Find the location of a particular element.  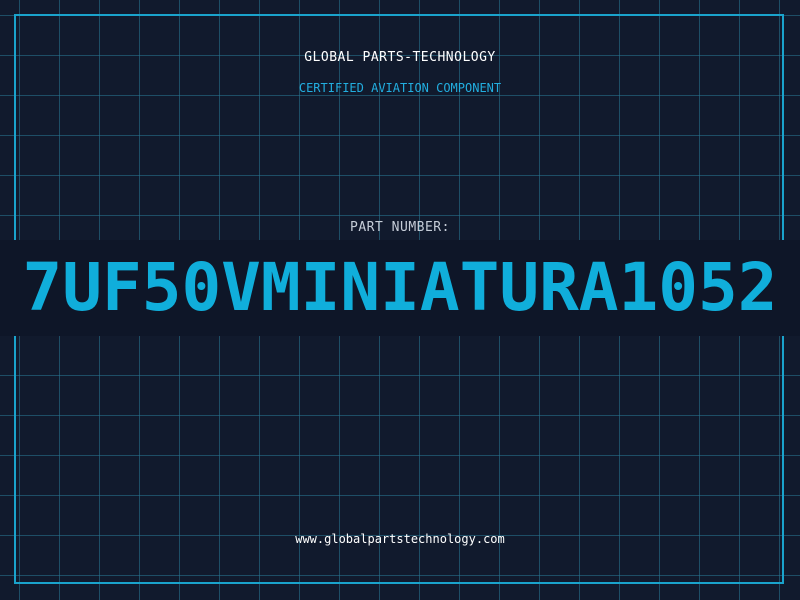

part-number-value: 7UF50VMINIATURA1052 is located at coordinates (400, 287).